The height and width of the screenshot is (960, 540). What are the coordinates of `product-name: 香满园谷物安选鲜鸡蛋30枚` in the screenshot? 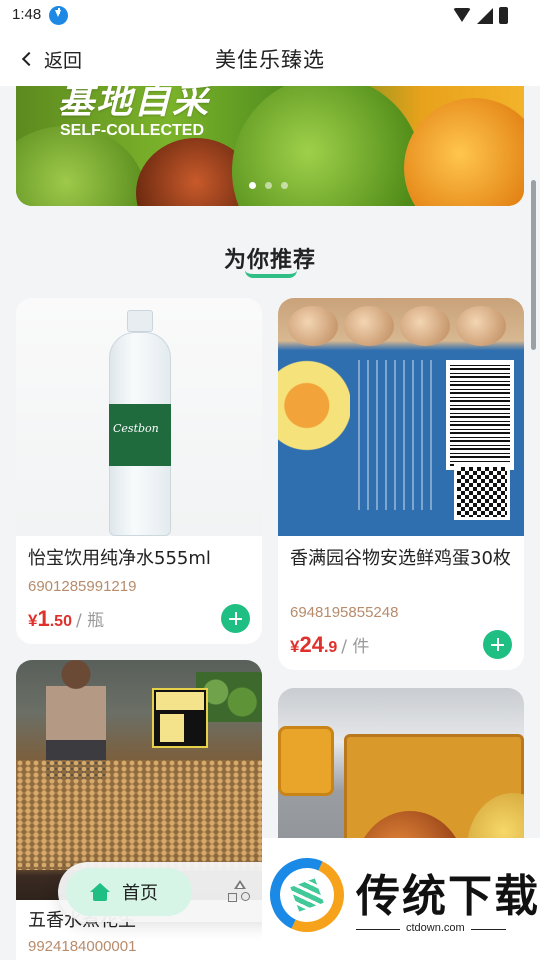 It's located at (400, 558).